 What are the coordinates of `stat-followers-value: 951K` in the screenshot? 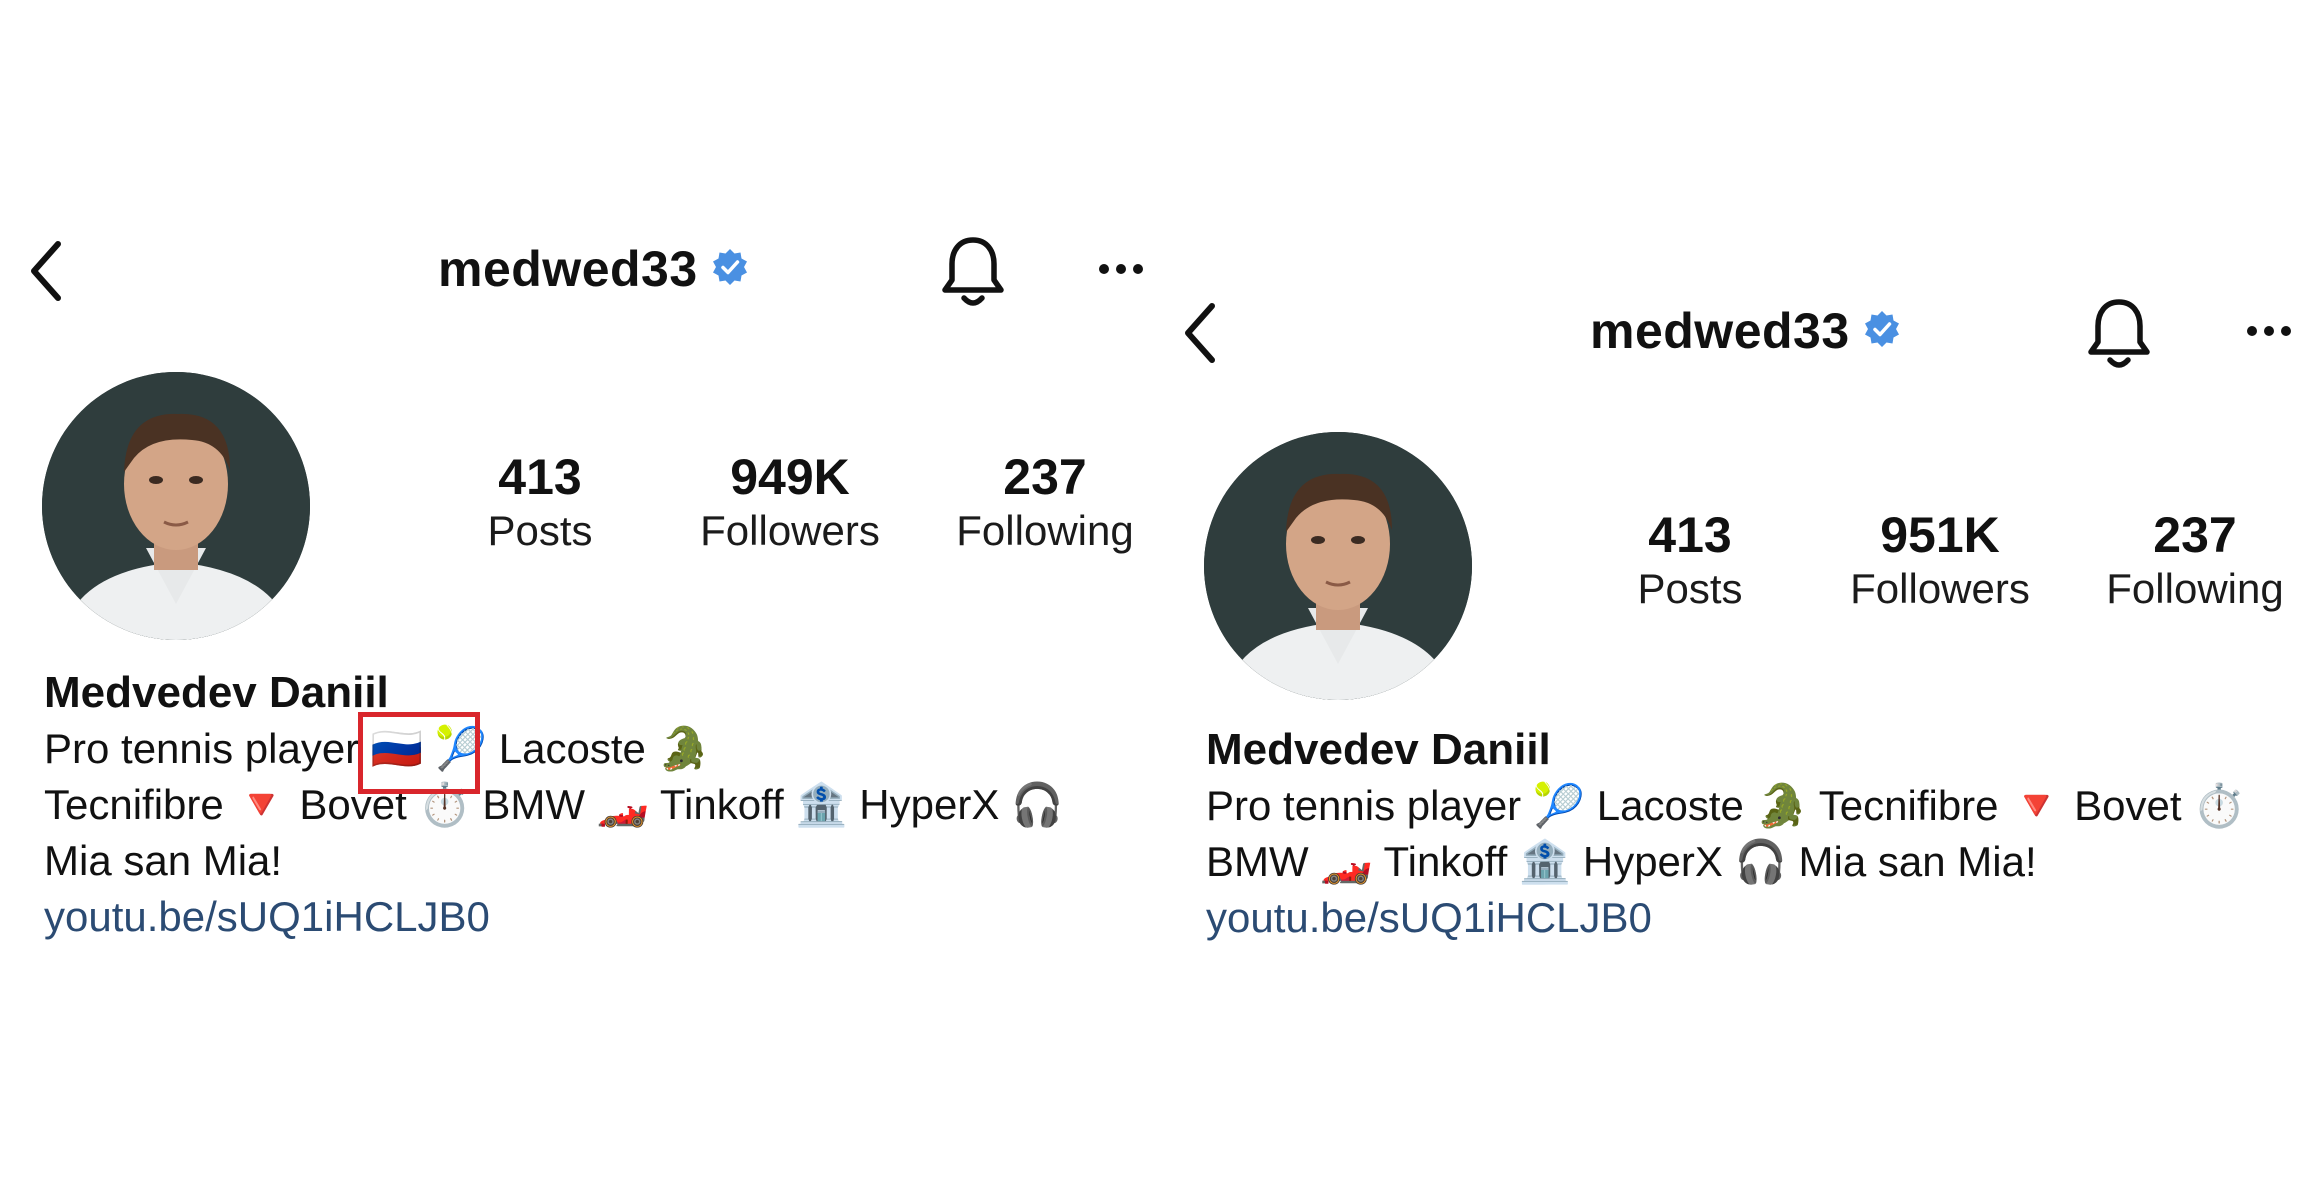 It's located at (1940, 535).